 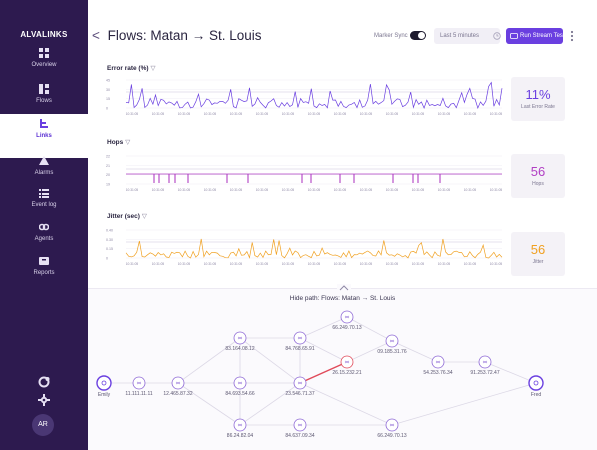 What do you see at coordinates (538, 262) in the screenshot?
I see `stat-label: Jitter` at bounding box center [538, 262].